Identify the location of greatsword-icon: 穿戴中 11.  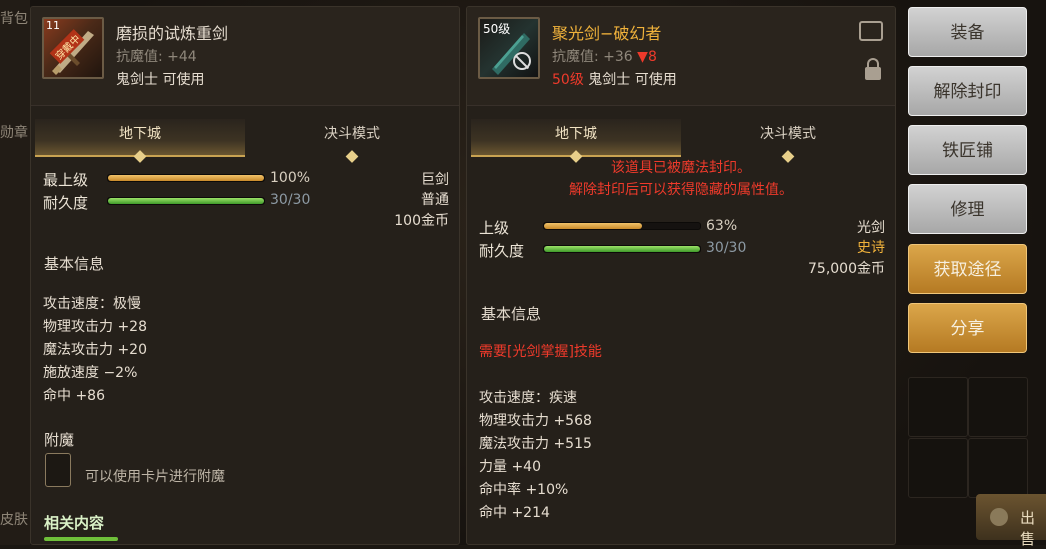
(73, 48).